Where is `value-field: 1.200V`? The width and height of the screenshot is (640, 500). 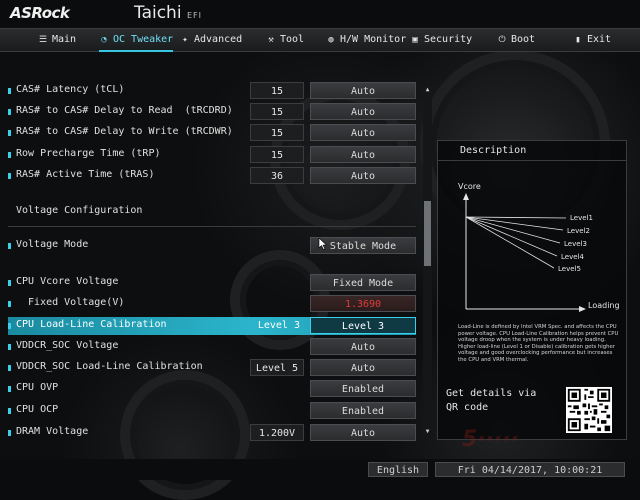
value-field: 1.200V is located at coordinates (277, 432).